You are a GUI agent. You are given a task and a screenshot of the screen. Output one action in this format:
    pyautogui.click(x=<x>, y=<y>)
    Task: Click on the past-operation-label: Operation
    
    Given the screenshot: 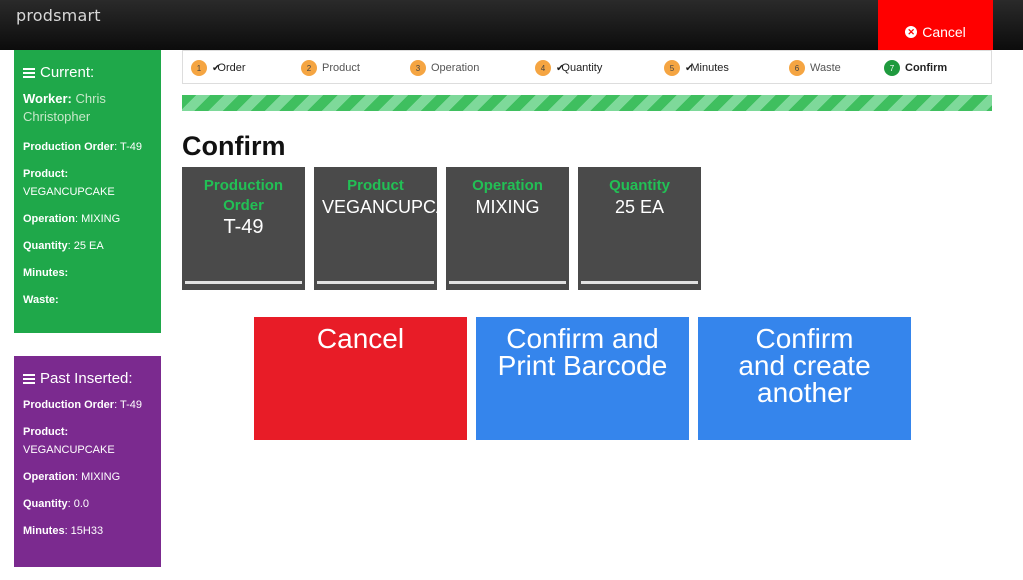 What is the action you would take?
    pyautogui.click(x=49, y=477)
    